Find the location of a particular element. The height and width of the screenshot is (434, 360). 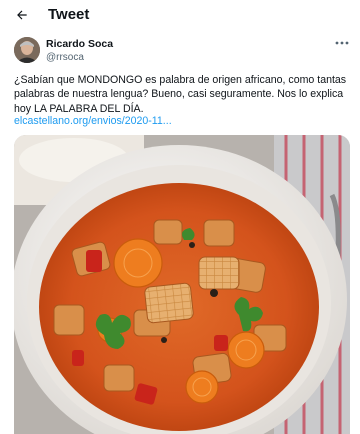

back-button is located at coordinates (22, 15).